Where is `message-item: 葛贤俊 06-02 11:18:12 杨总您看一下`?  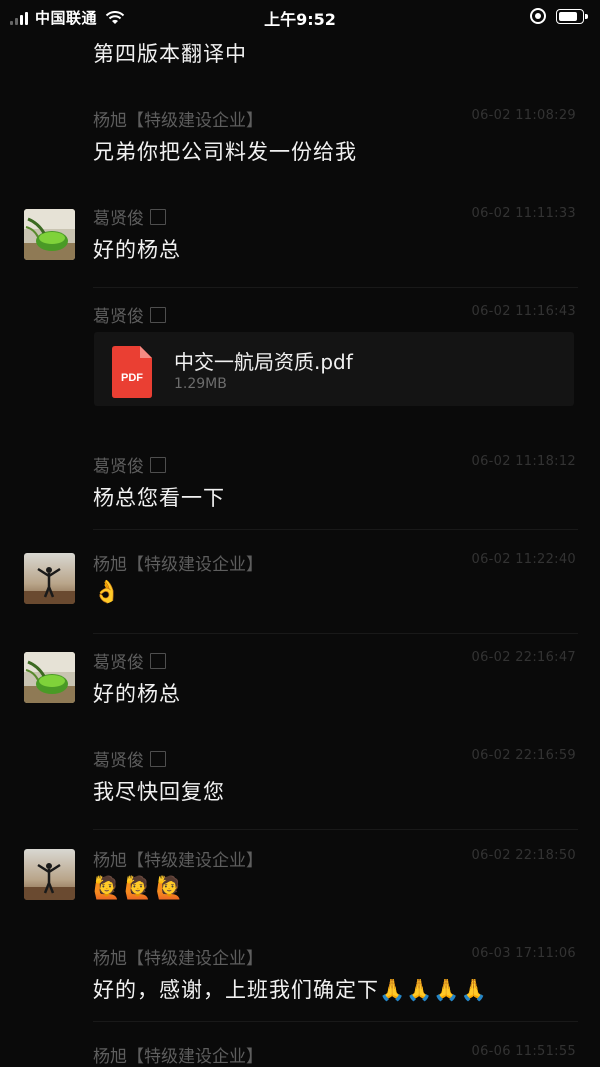
message-item: 葛贤俊 06-02 11:18:12 杨总您看一下 is located at coordinates (300, 488).